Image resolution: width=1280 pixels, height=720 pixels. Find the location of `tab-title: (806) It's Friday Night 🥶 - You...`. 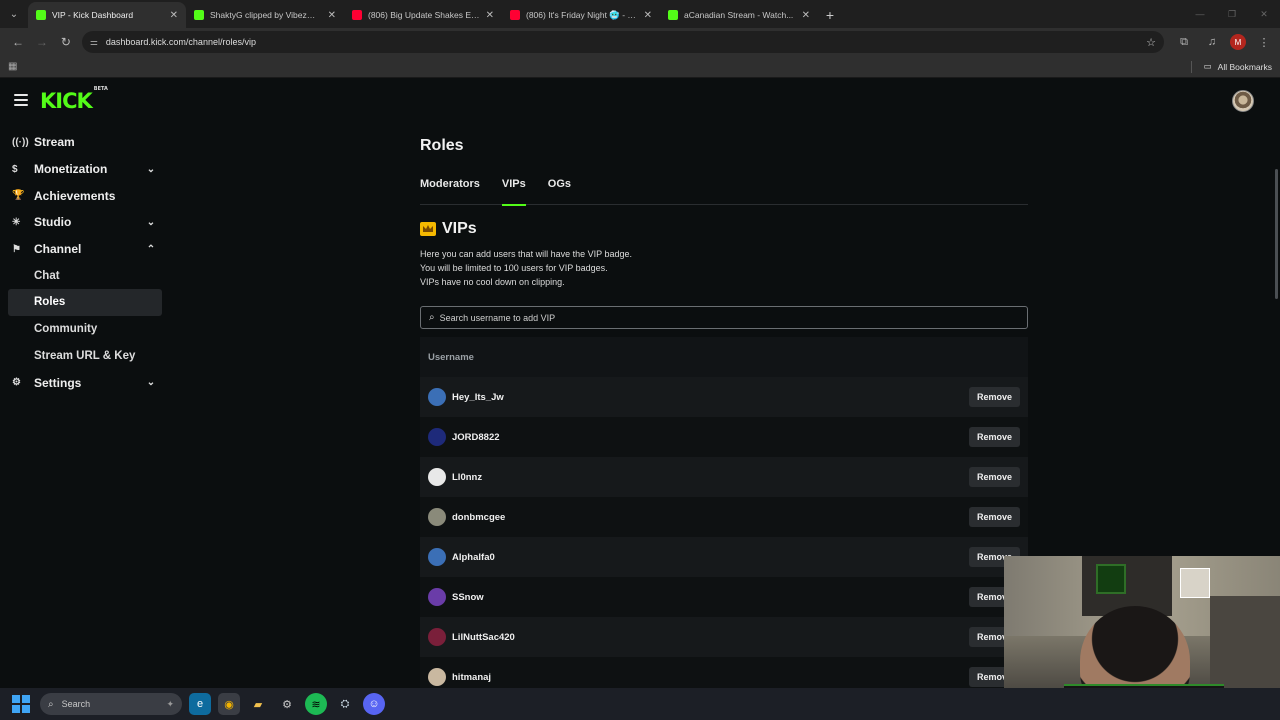

tab-title: (806) It's Friday Night 🥶 - You... is located at coordinates (582, 14).